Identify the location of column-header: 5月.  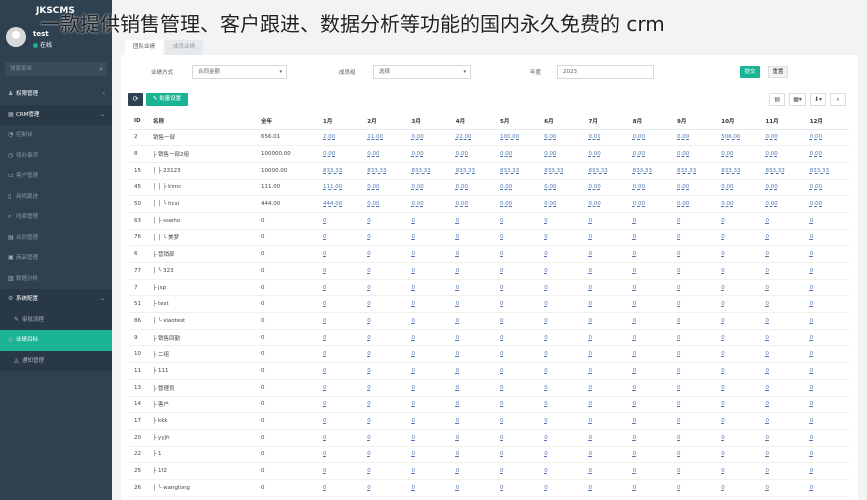
(517, 121).